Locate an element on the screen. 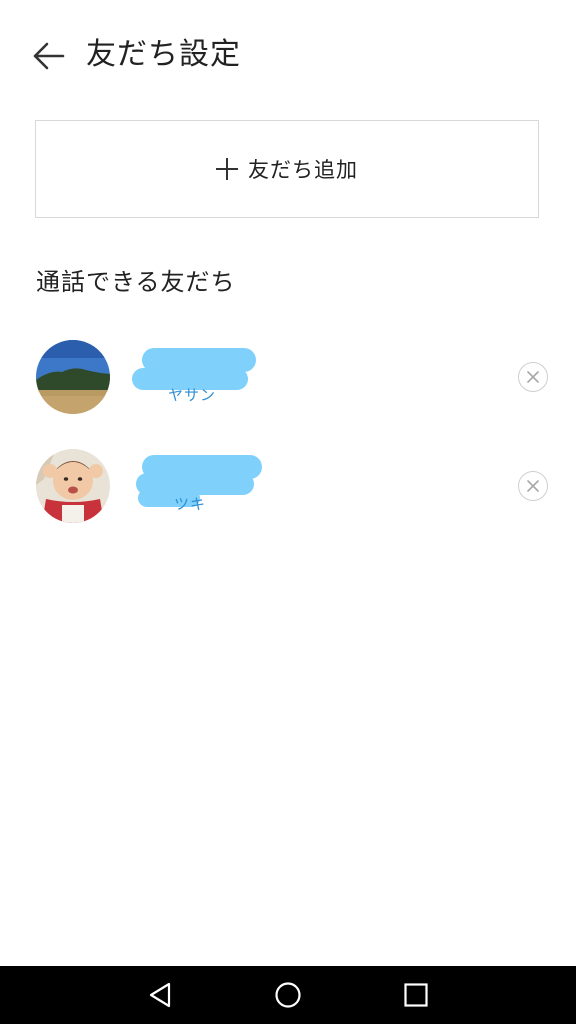  plus-icon is located at coordinates (227, 169).